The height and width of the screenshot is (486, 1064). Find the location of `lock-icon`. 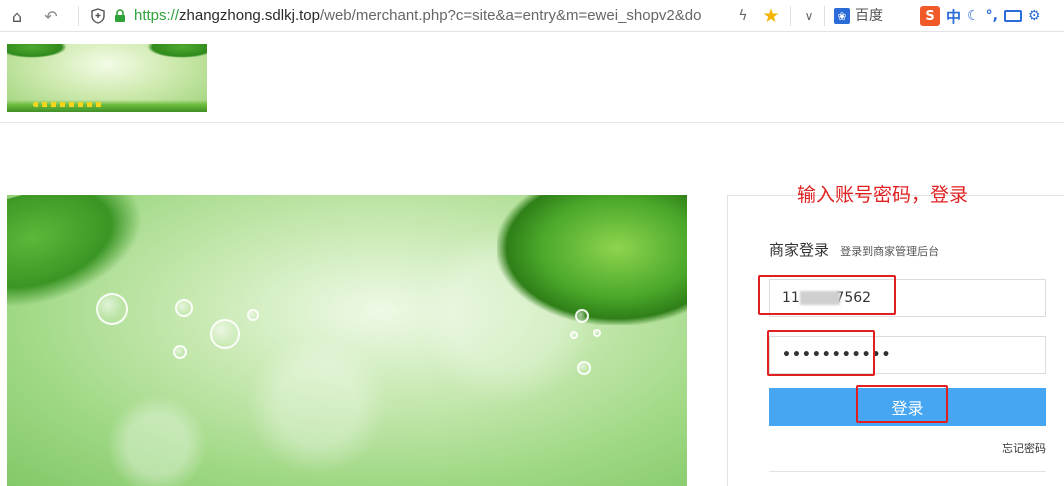

lock-icon is located at coordinates (120, 16).